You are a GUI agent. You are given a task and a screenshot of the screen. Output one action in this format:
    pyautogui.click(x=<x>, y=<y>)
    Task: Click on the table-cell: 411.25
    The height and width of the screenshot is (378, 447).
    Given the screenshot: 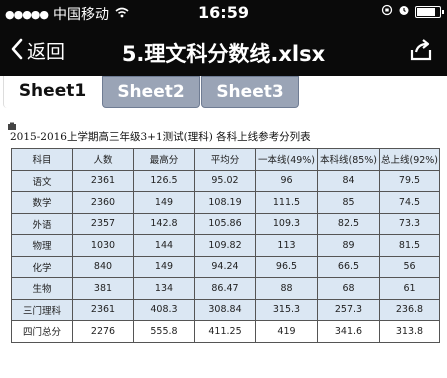 What is the action you would take?
    pyautogui.click(x=225, y=331)
    